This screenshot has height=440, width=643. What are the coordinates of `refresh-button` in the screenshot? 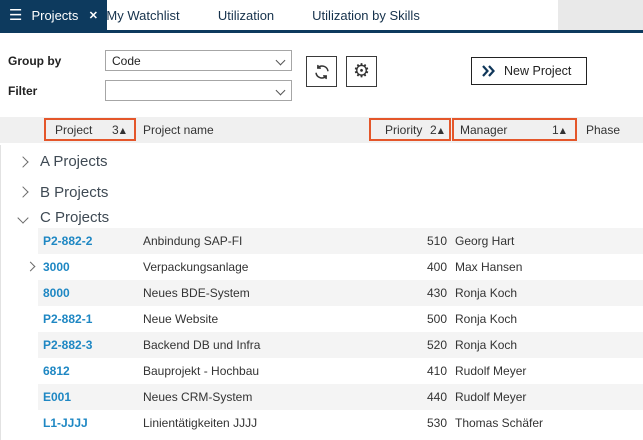 It's located at (321, 71).